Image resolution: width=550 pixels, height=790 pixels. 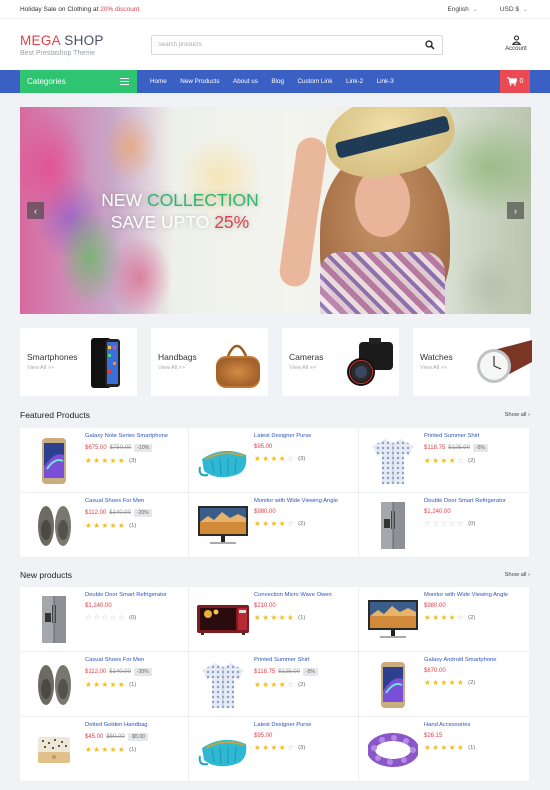 What do you see at coordinates (277, 81) in the screenshot?
I see `nav-link-blog: Blog` at bounding box center [277, 81].